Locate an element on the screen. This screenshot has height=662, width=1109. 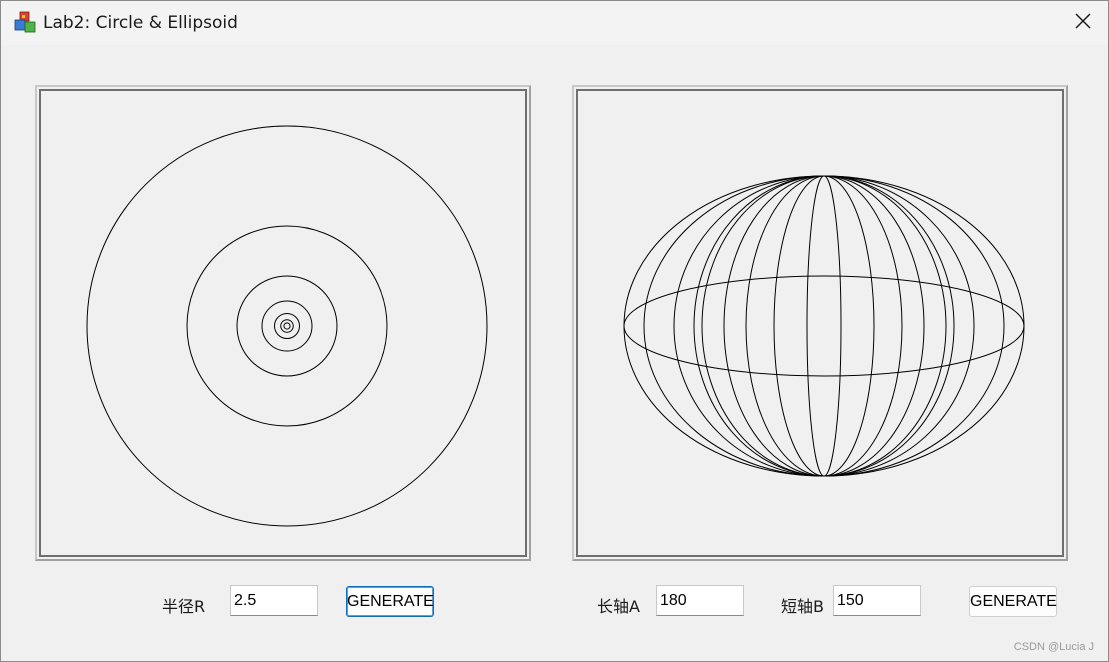
close-button is located at coordinates (1083, 23).